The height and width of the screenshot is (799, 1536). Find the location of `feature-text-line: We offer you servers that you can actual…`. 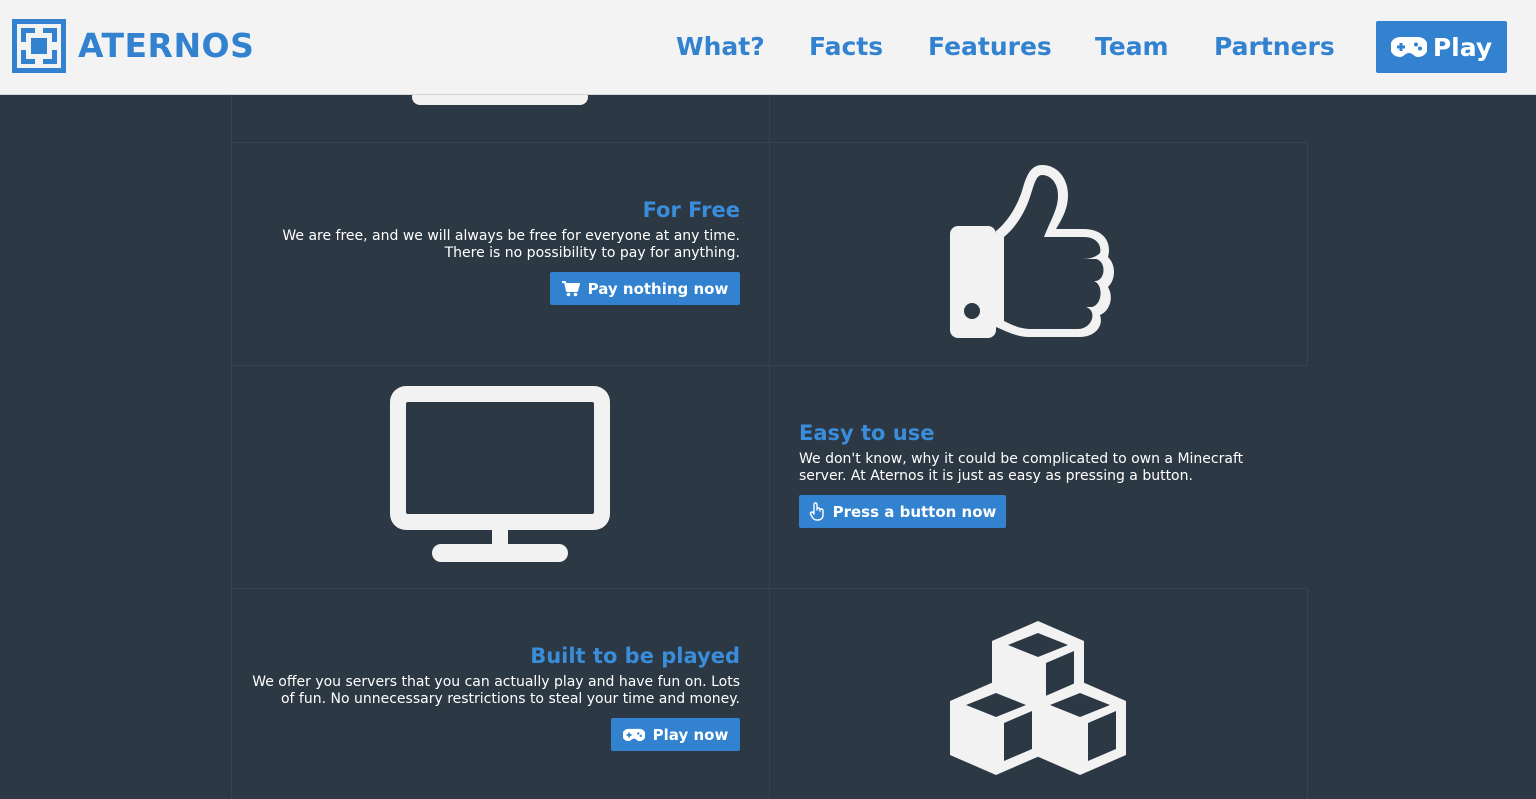

feature-text-line: We offer you servers that you can actual… is located at coordinates (496, 682).